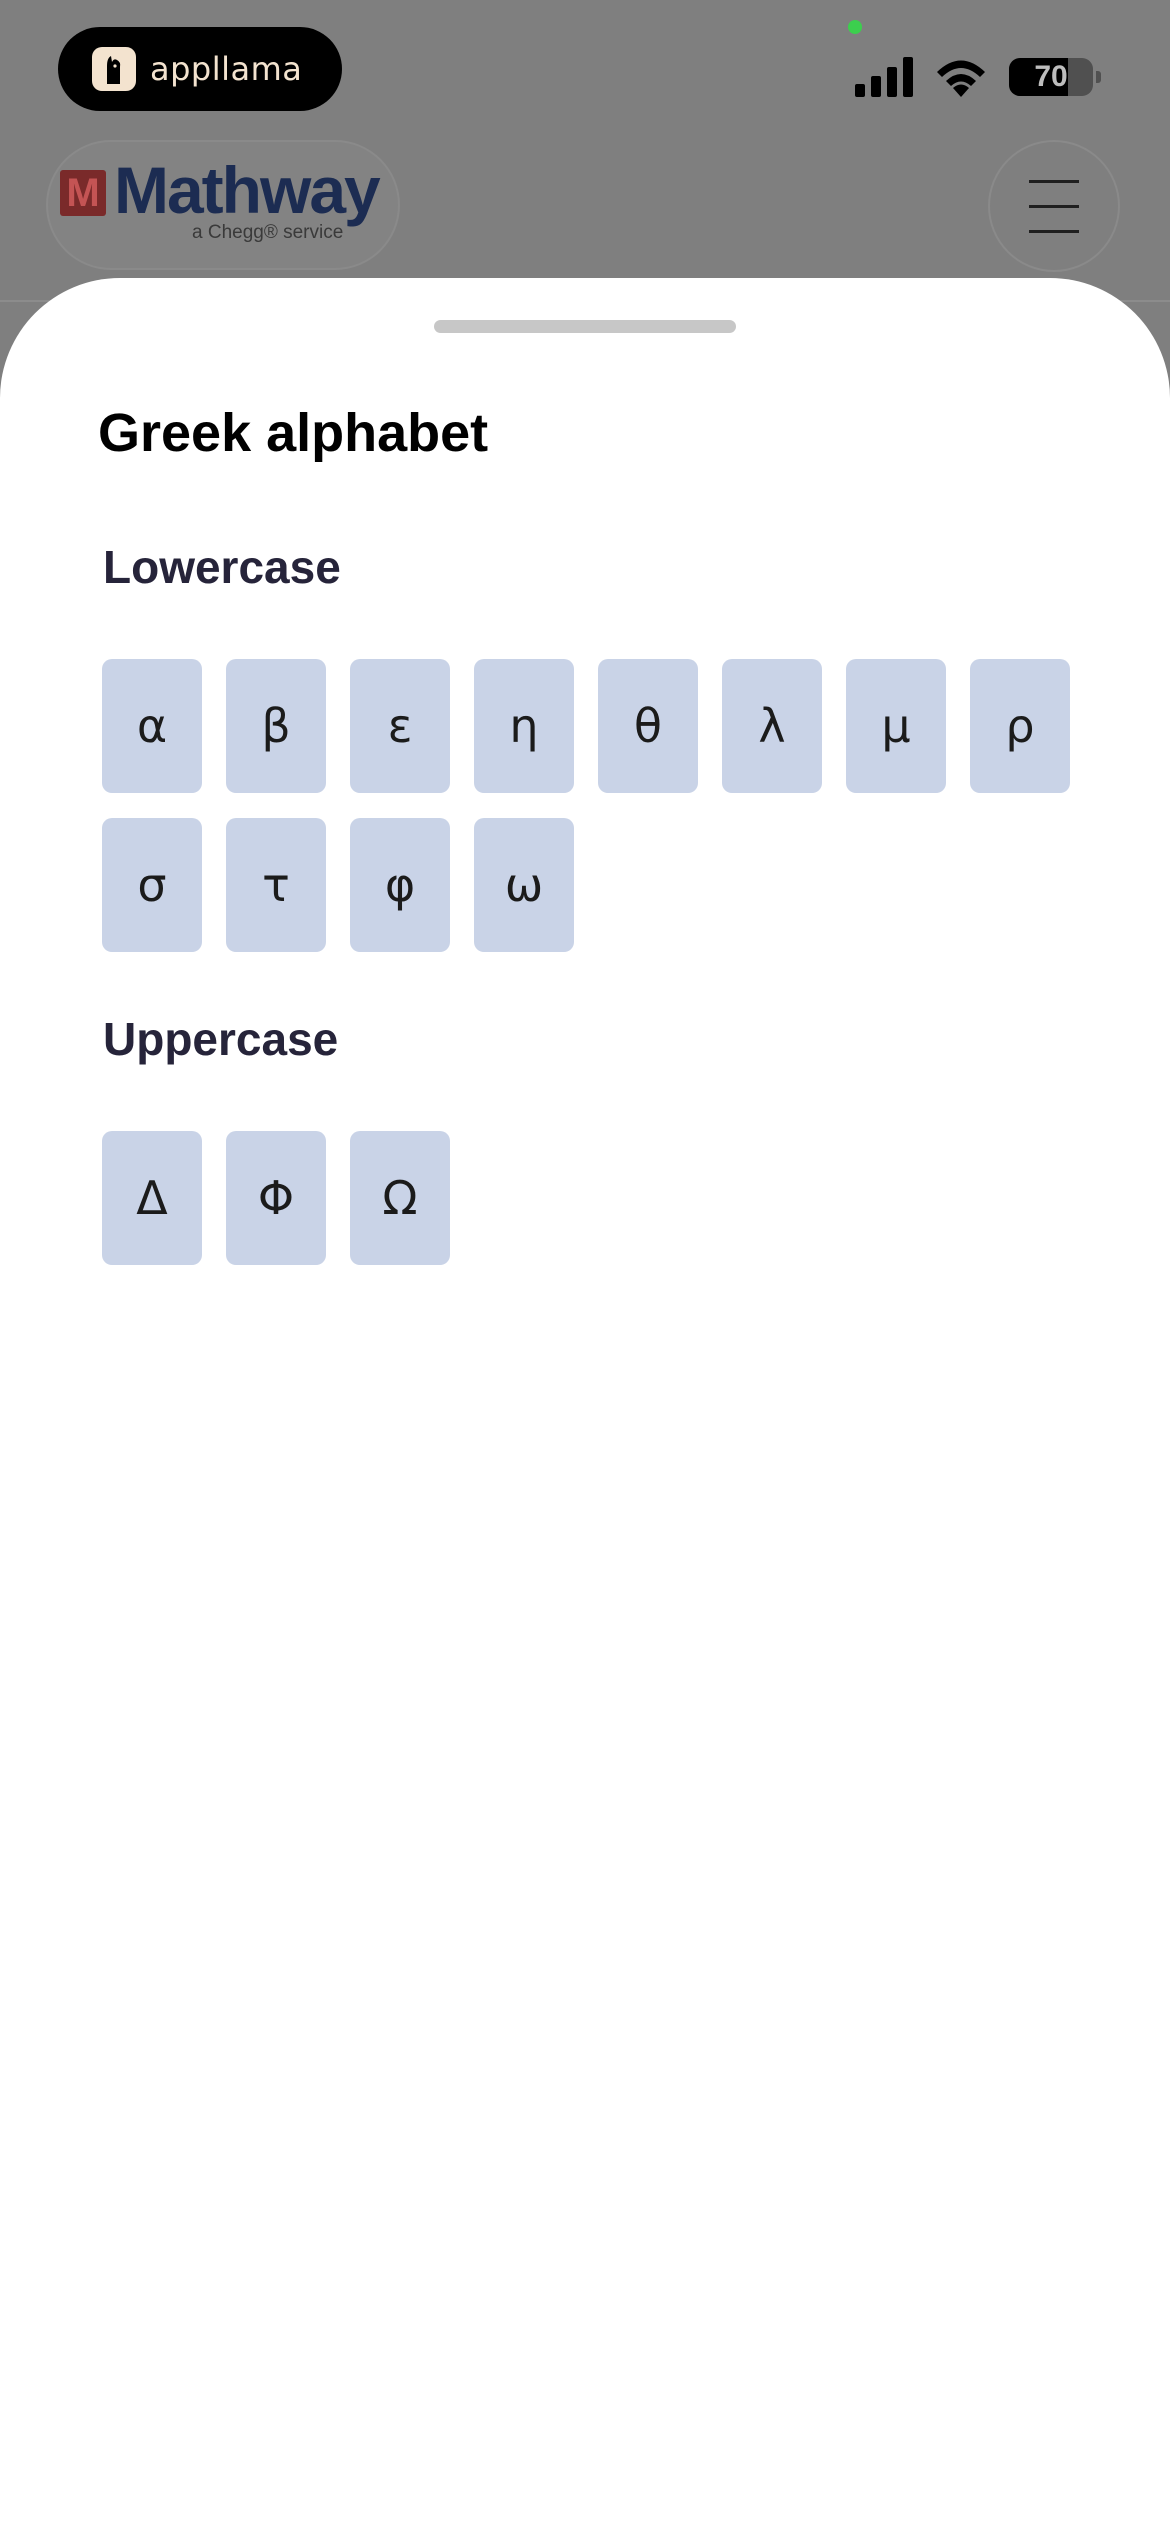 The image size is (1170, 2532). I want to click on lowercase-key-grid: α β ε η θ λ μ ρ σ τ φ ω, so click(586, 805).